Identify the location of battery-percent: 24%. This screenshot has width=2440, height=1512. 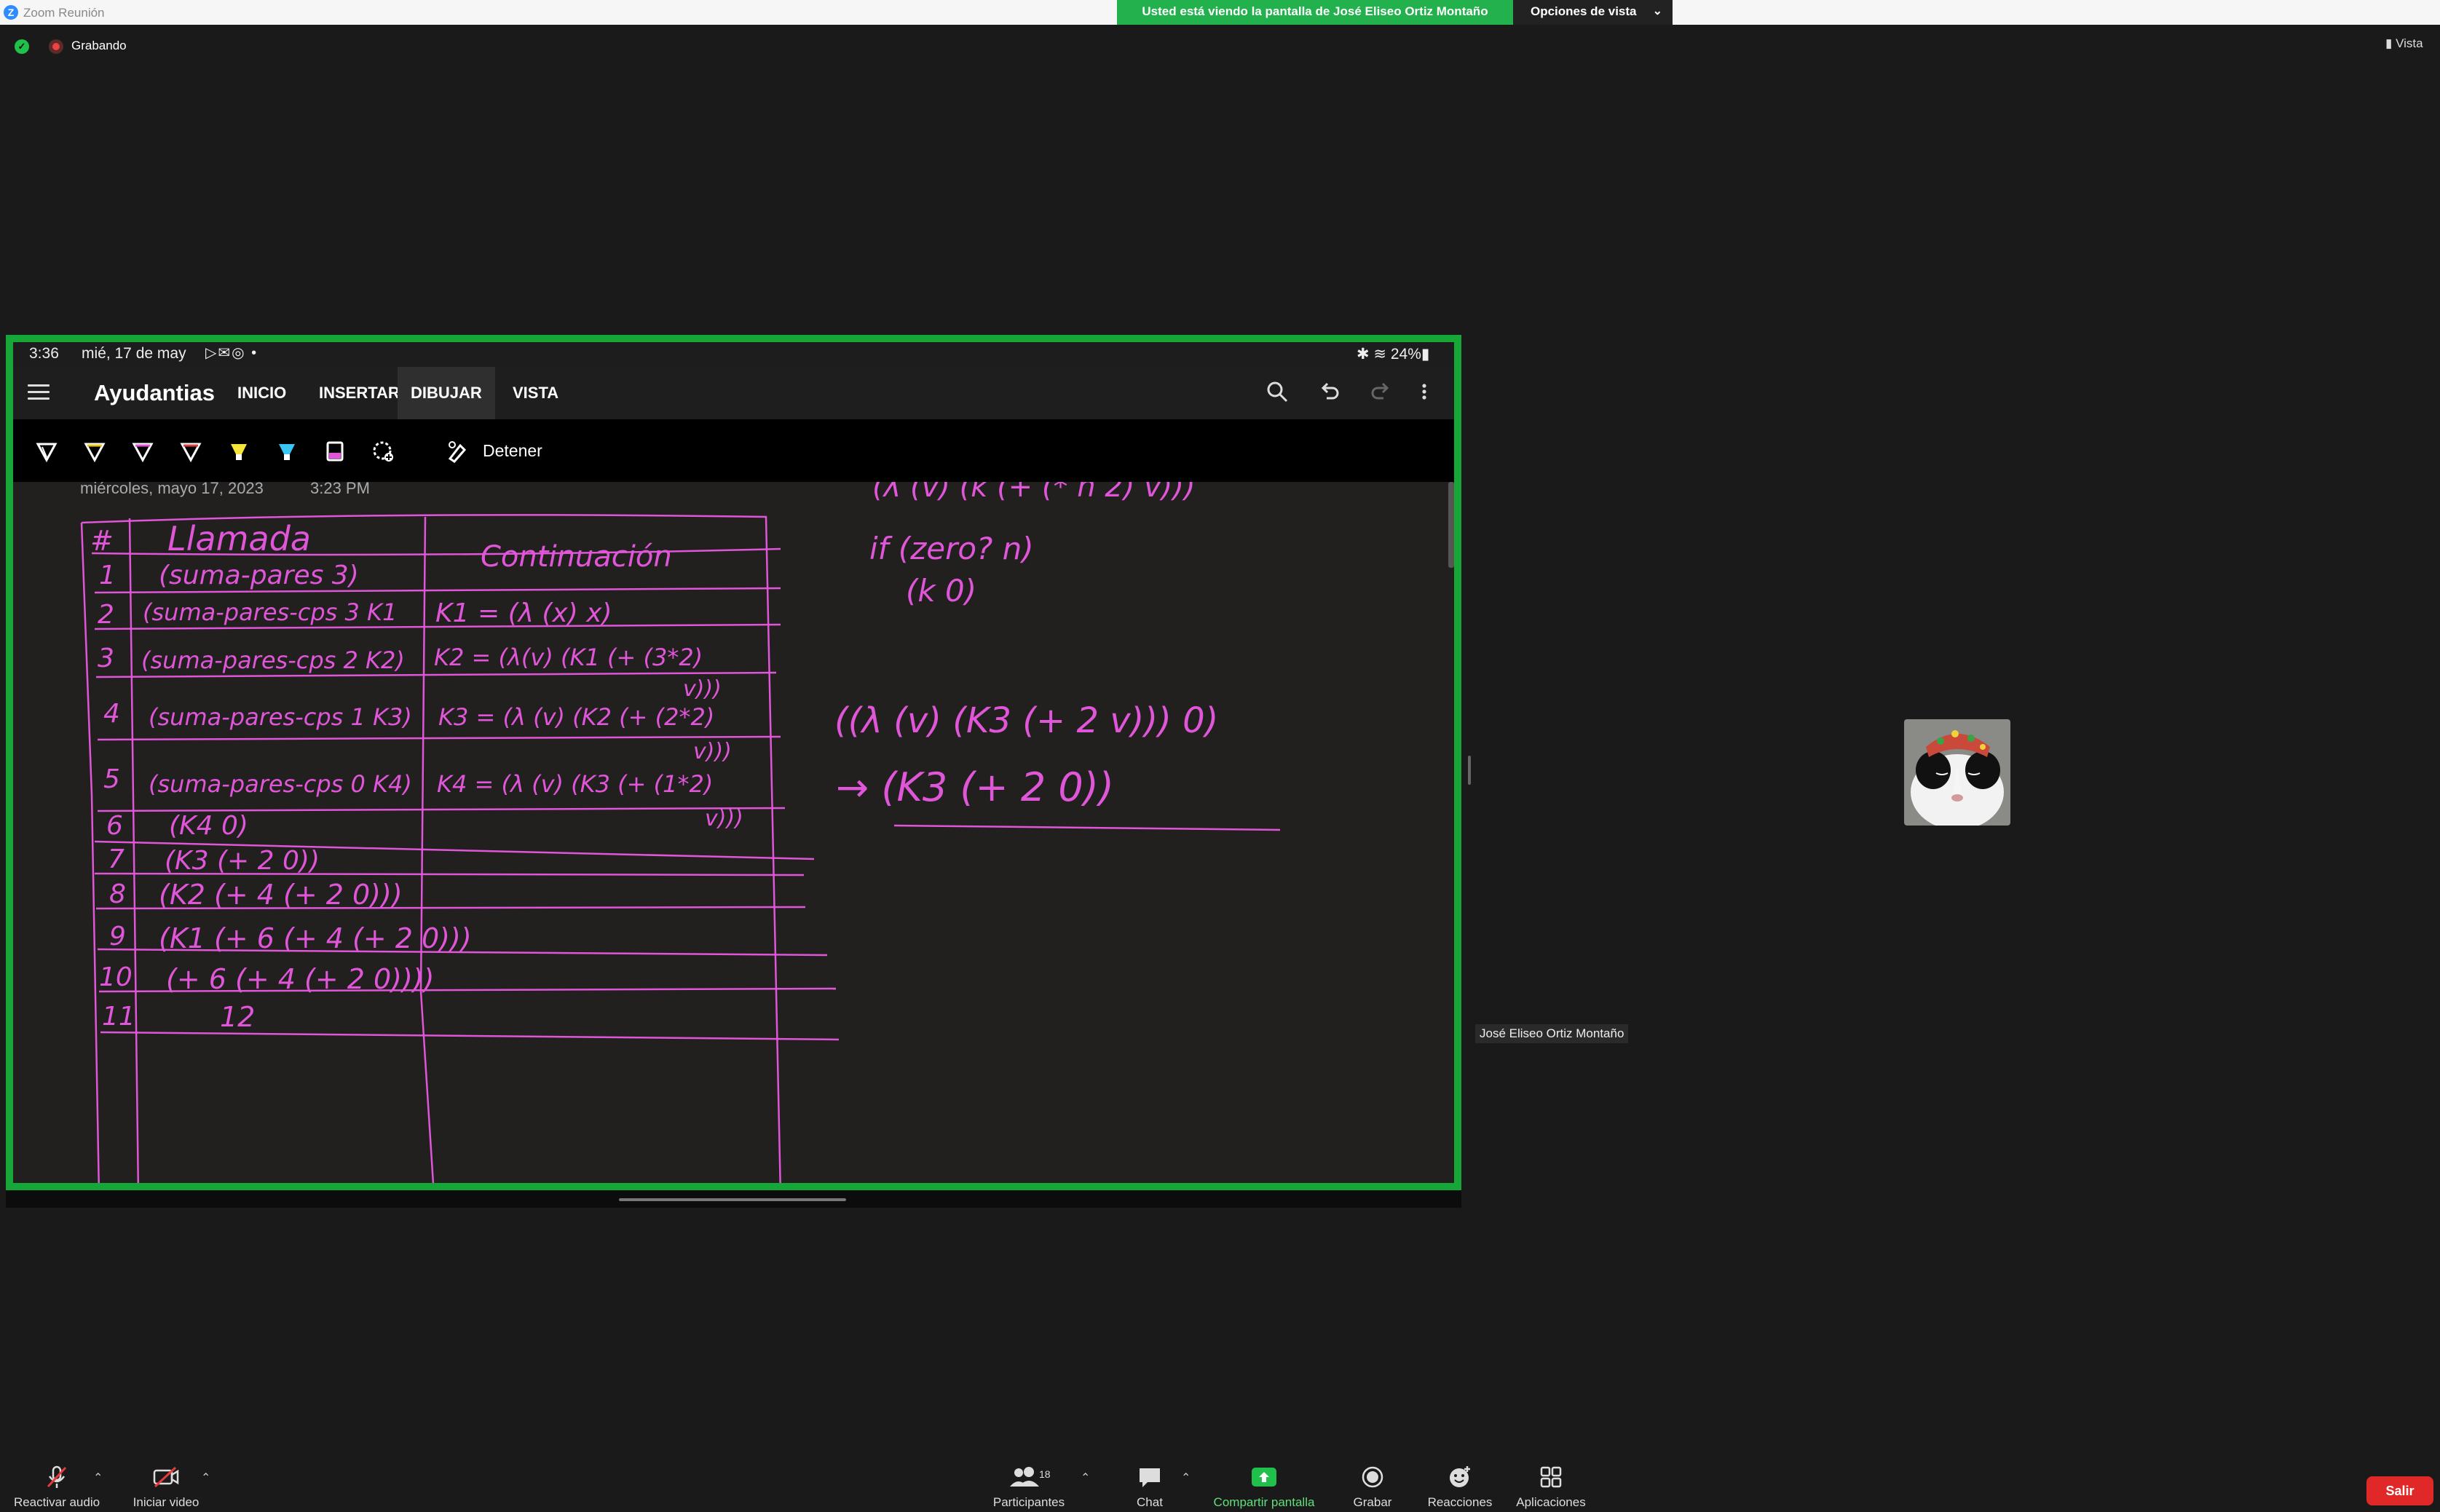
(1406, 354).